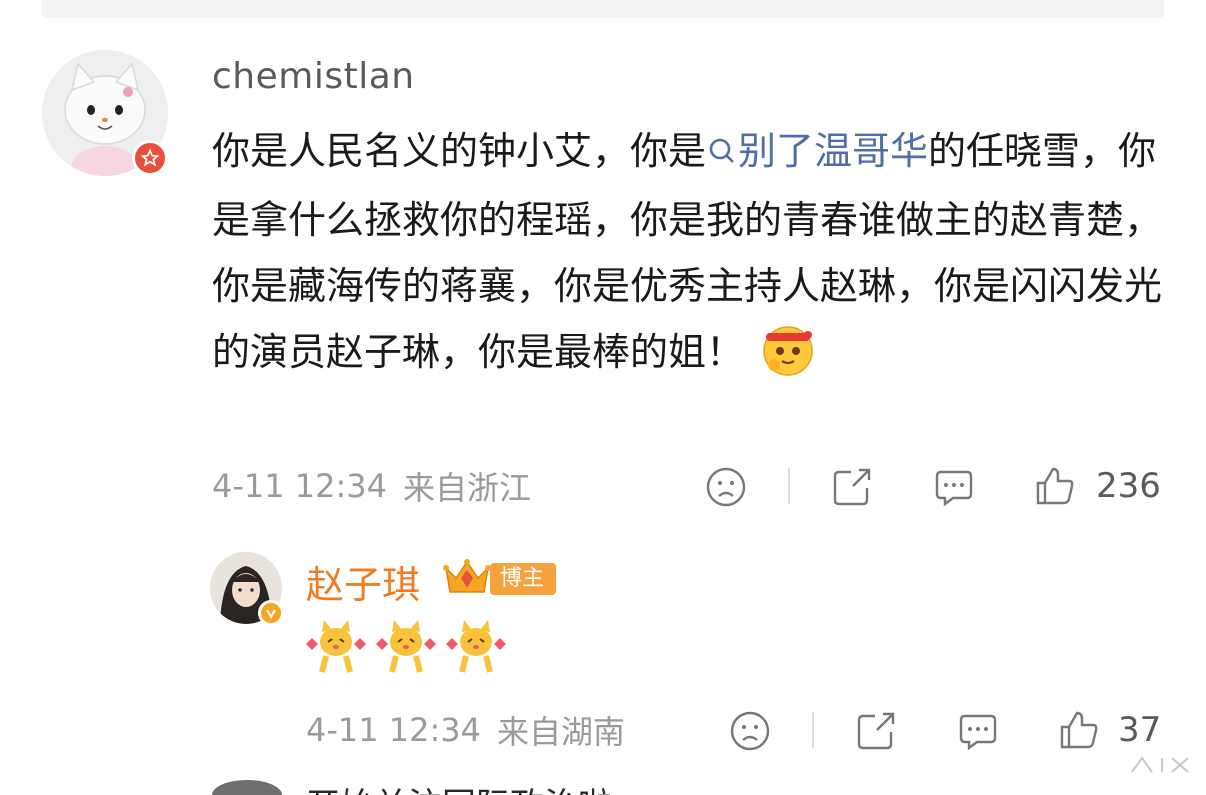 The image size is (1206, 795). Describe the element at coordinates (833, 151) in the screenshot. I see `topic-link-label: 别了温哥华` at that location.